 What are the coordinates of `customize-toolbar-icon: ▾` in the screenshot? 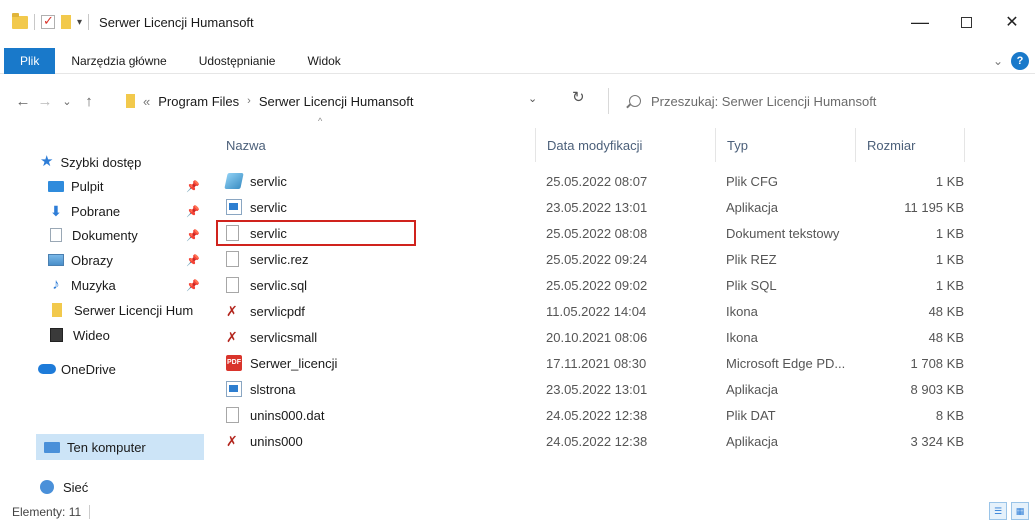 It's located at (79, 22).